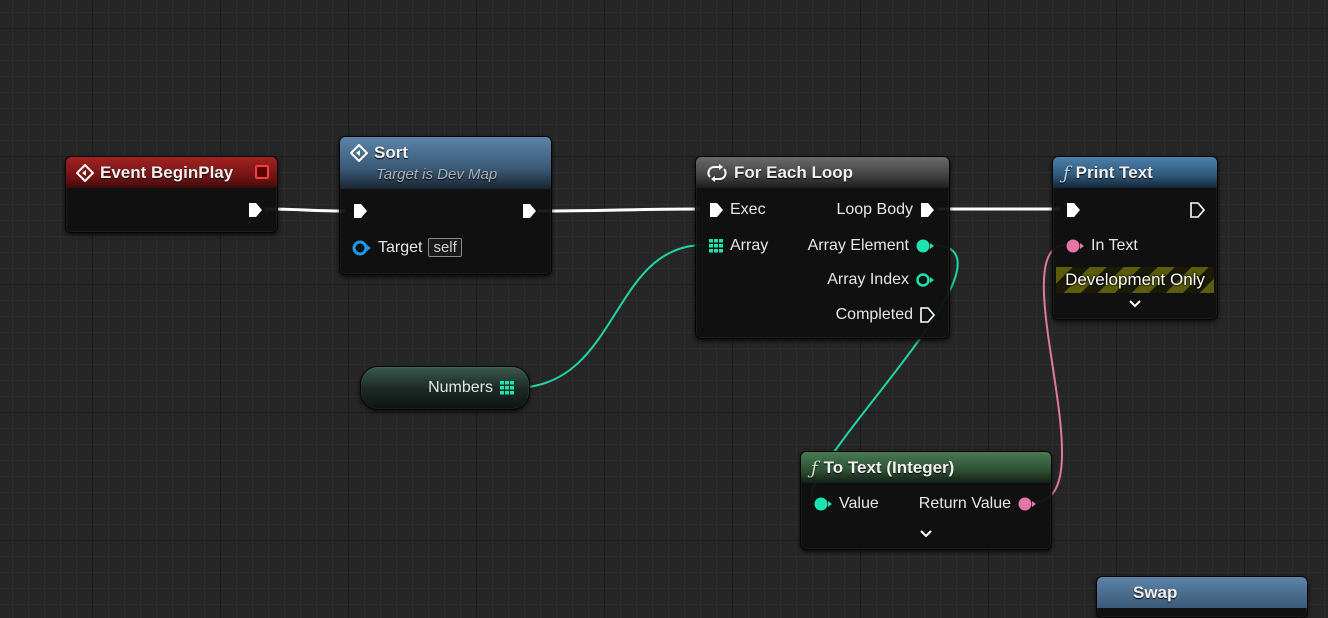 Image resolution: width=1328 pixels, height=618 pixels. I want to click on partial-node-header: Swap, so click(1202, 592).